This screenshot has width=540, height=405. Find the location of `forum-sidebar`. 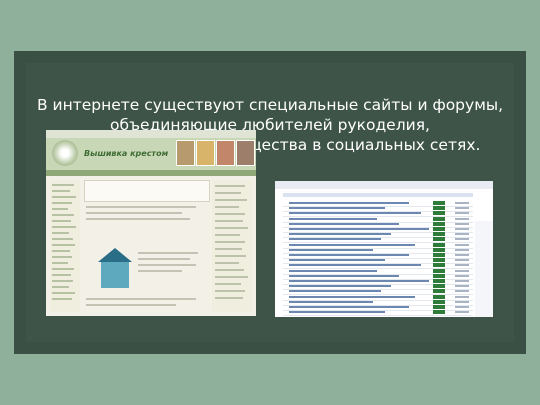

forum-sidebar is located at coordinates (484, 269).